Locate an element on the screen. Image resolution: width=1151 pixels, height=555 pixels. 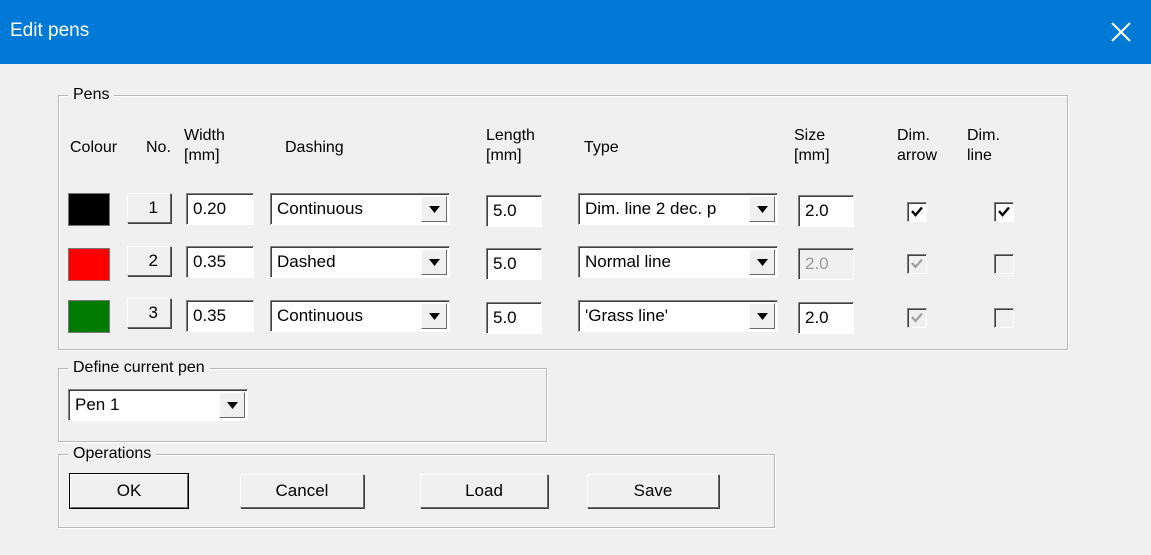
pen-3-dim-line-checkbox is located at coordinates (1004, 318).